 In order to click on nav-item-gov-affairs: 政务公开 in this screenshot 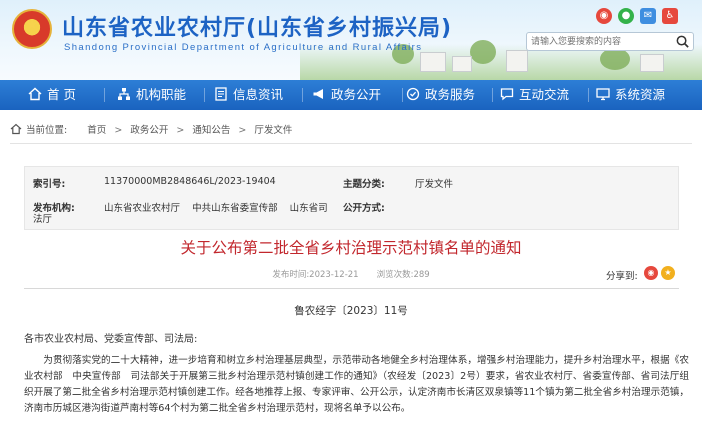, I will do `click(346, 95)`.